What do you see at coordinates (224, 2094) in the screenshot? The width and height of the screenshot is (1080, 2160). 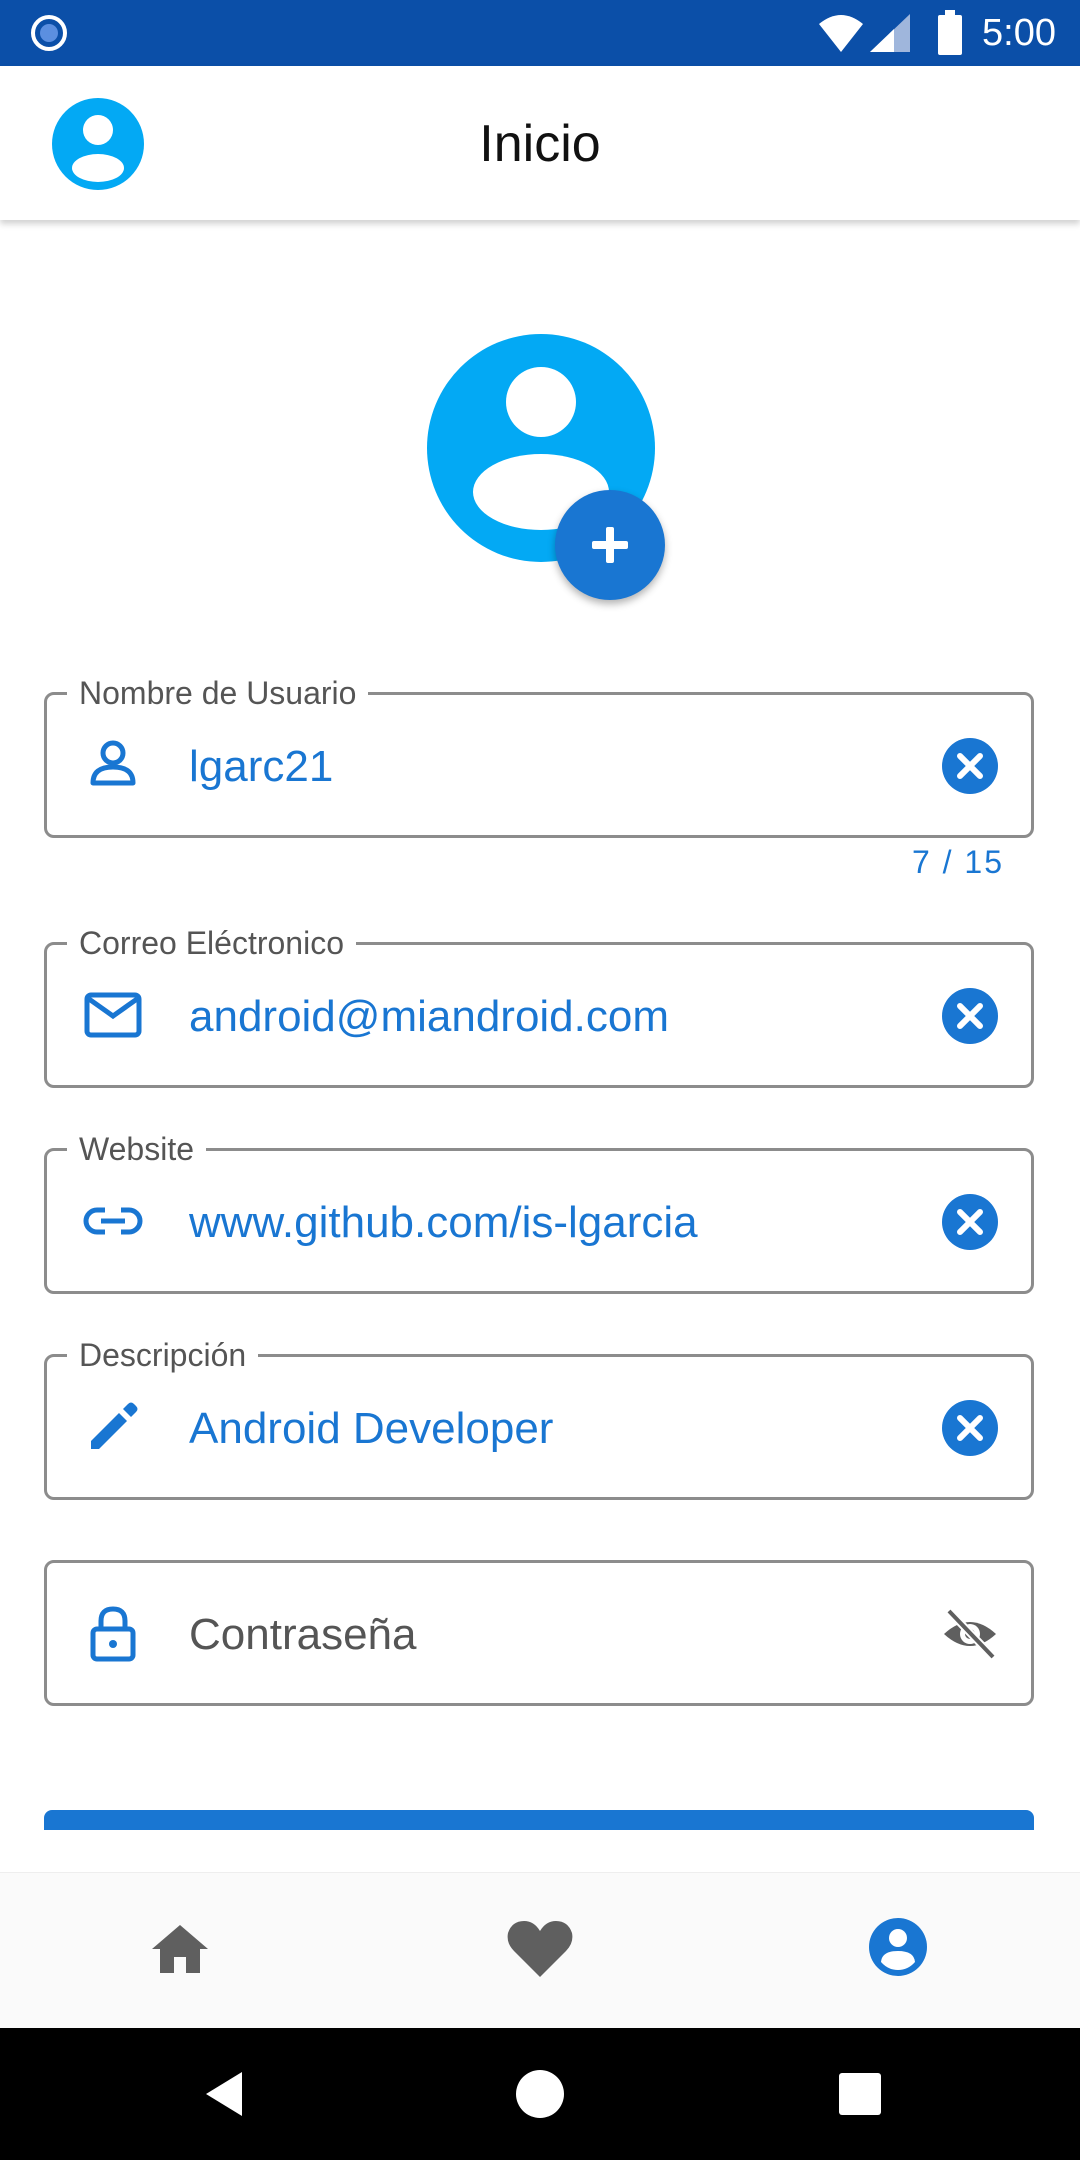 I see `back-icon` at bounding box center [224, 2094].